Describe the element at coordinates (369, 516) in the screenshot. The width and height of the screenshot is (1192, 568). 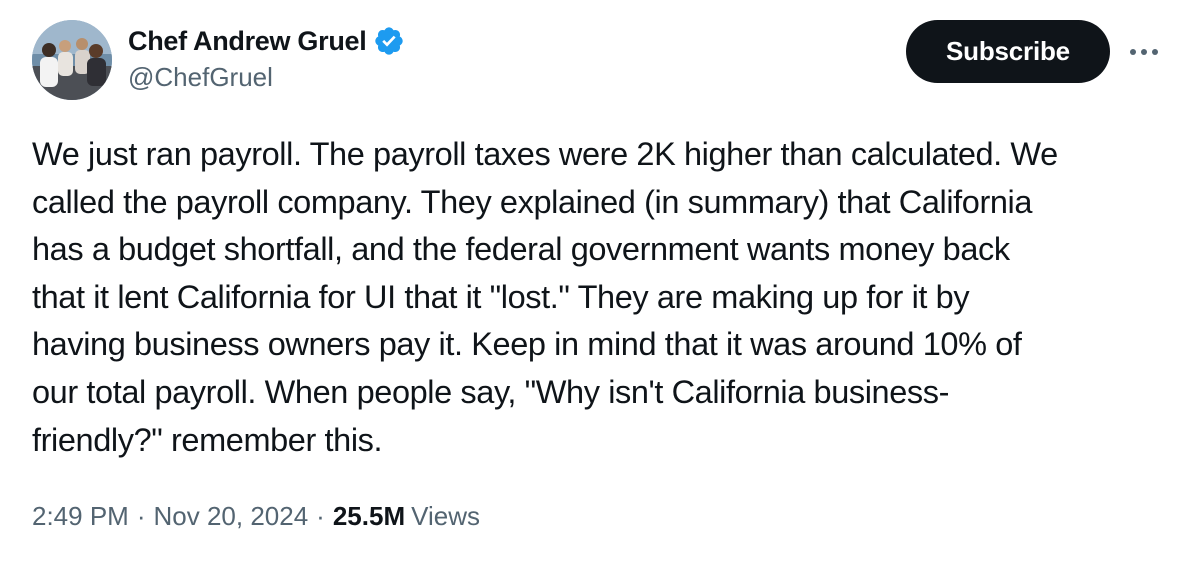
I see `views-count: 25.5M` at that location.